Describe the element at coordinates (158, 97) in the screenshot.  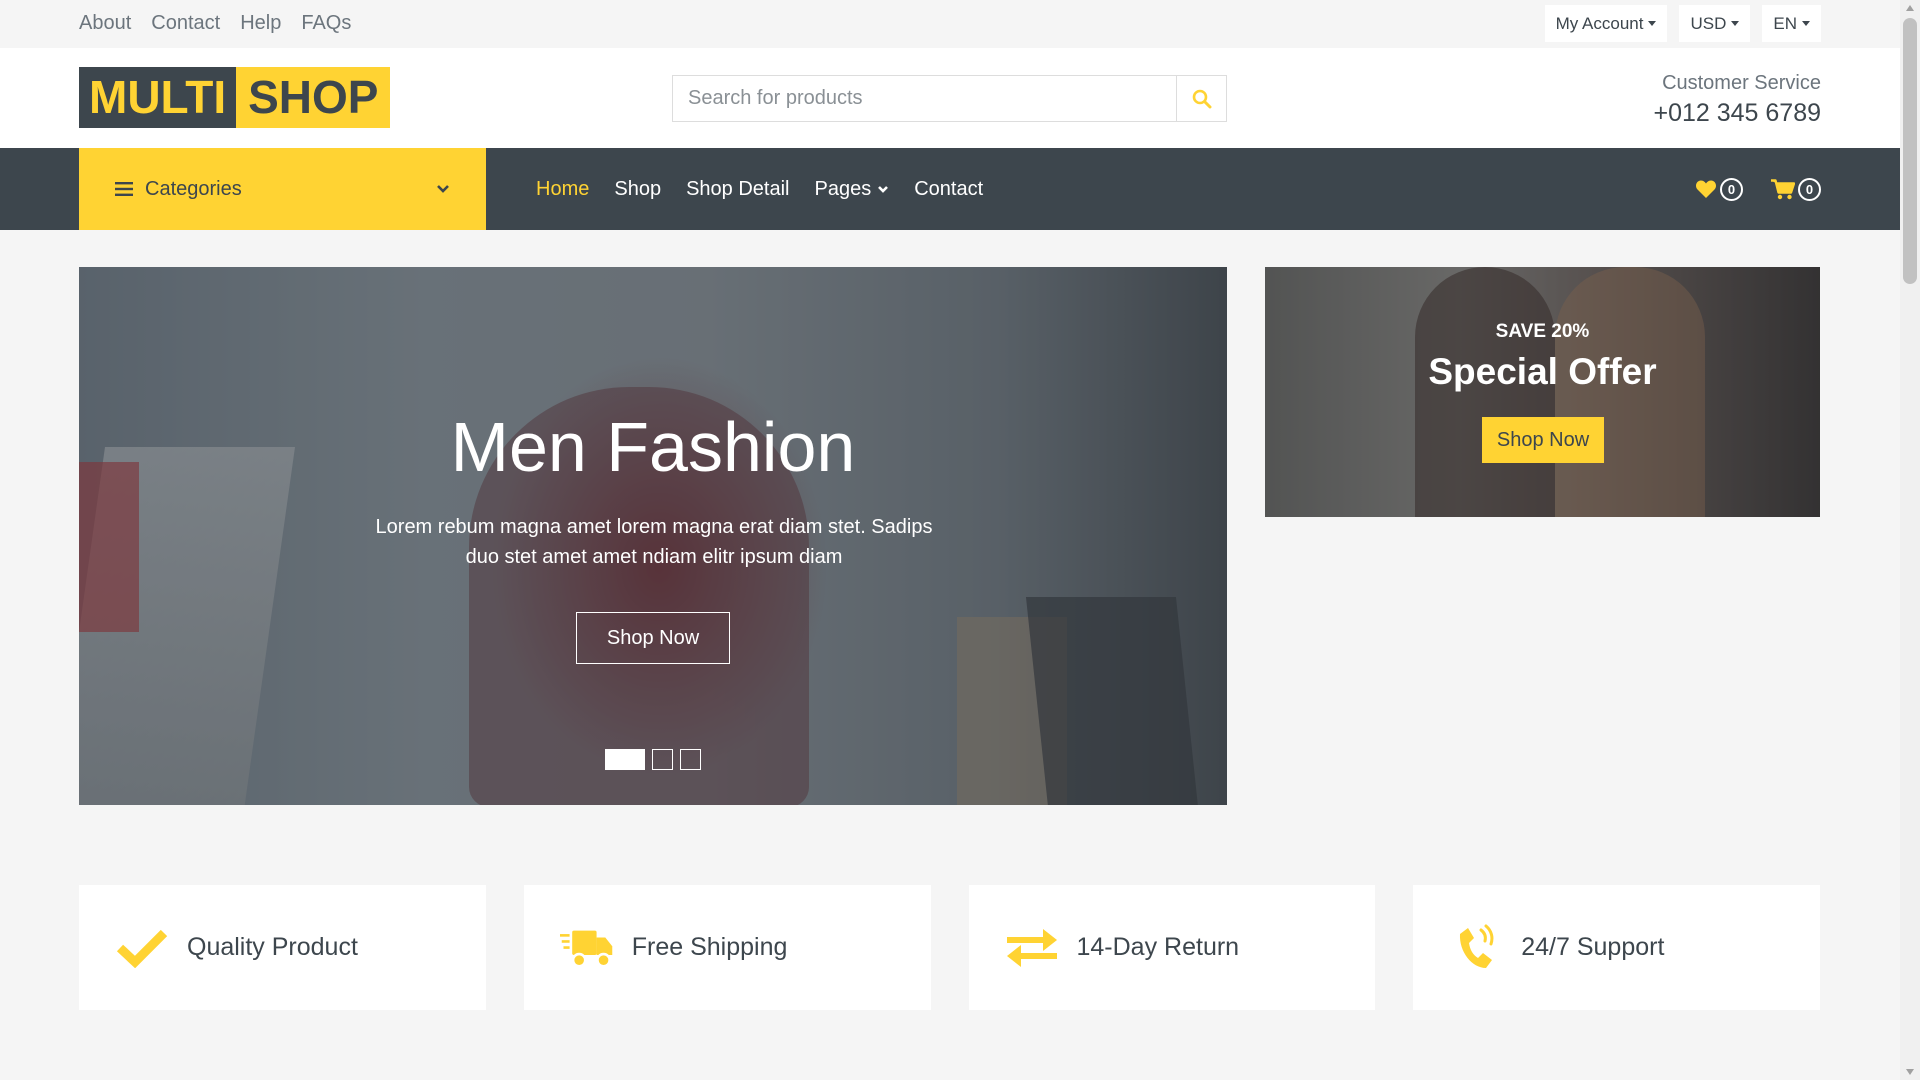
I see `logo-part-multi: MULTI` at that location.